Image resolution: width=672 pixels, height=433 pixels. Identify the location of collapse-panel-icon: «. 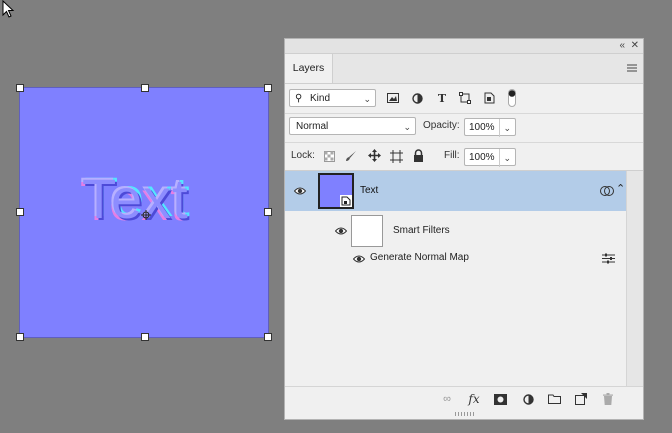
(622, 46).